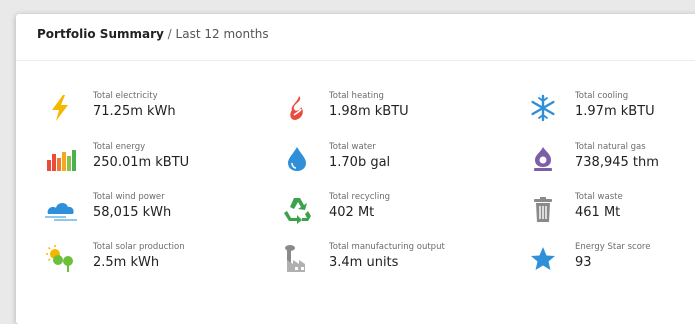 This screenshot has width=695, height=324. What do you see at coordinates (134, 111) in the screenshot?
I see `metric-value: 71.25m kWh` at bounding box center [134, 111].